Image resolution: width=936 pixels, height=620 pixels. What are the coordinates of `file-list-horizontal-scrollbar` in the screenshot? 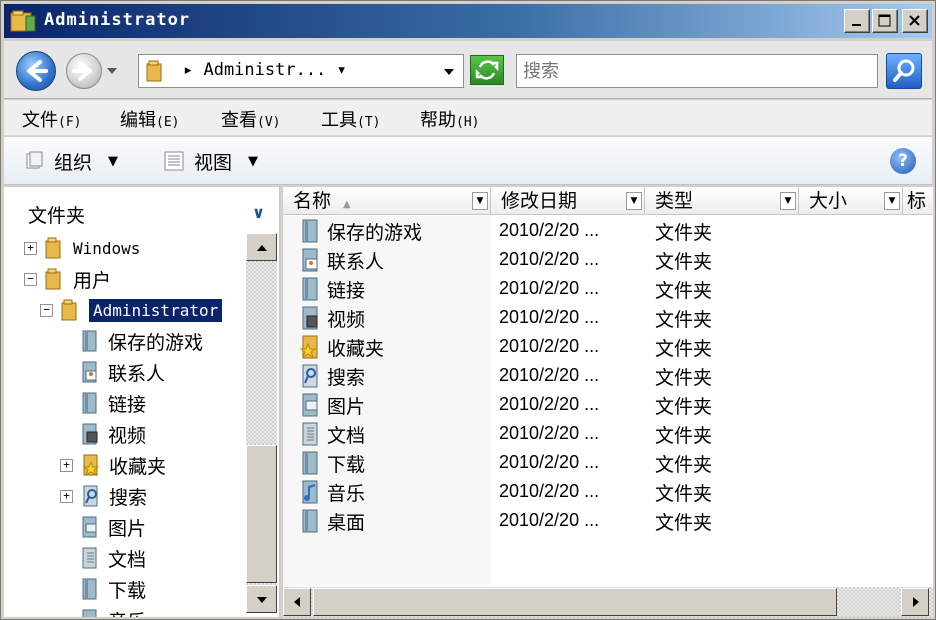 It's located at (608, 602).